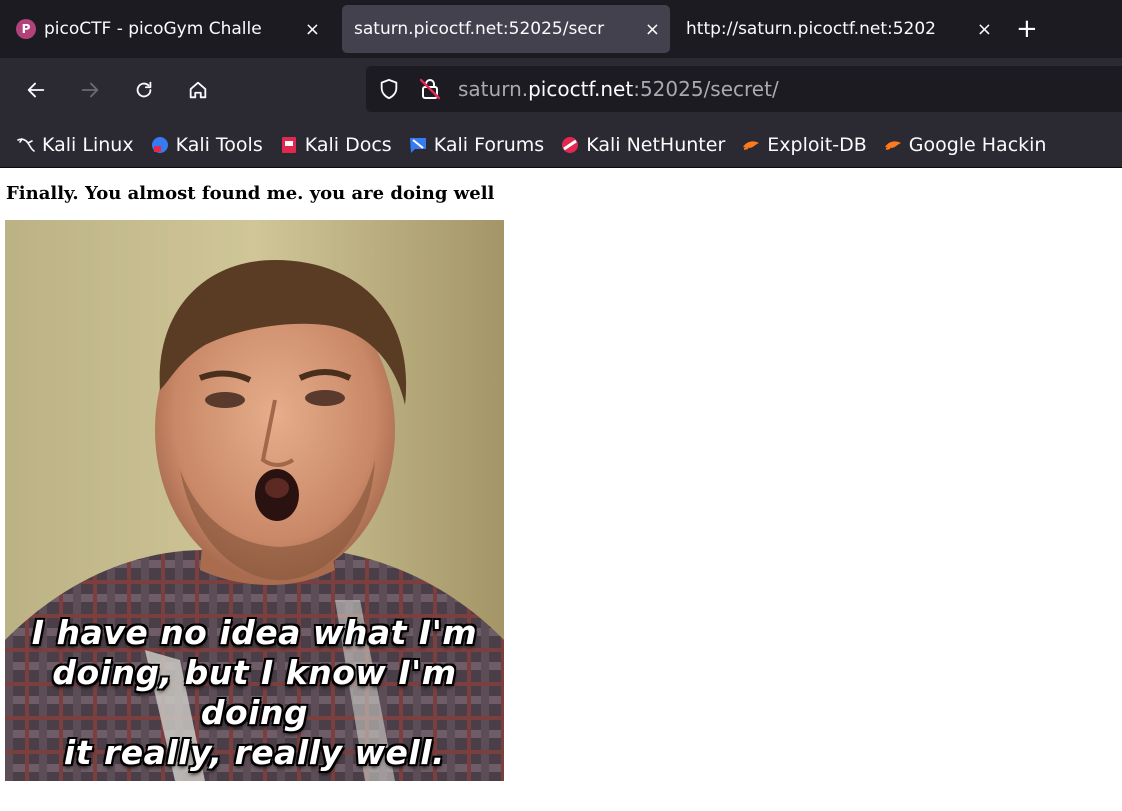  I want to click on url-path: :52025/secret/, so click(706, 89).